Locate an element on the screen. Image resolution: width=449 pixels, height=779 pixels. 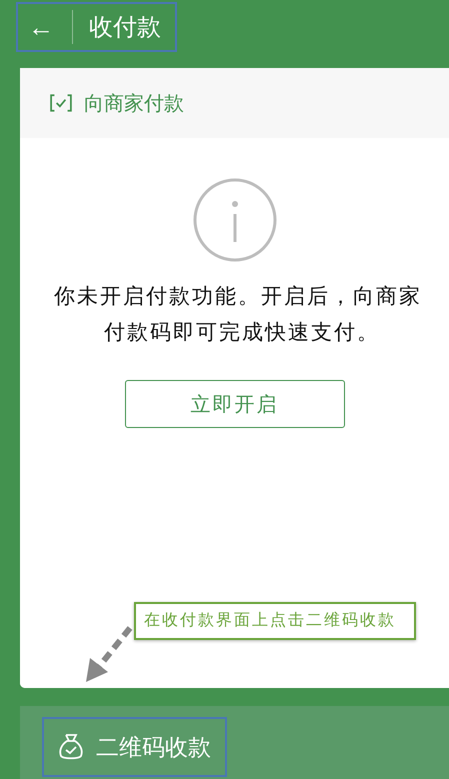
back-button: ← is located at coordinates (41, 27).